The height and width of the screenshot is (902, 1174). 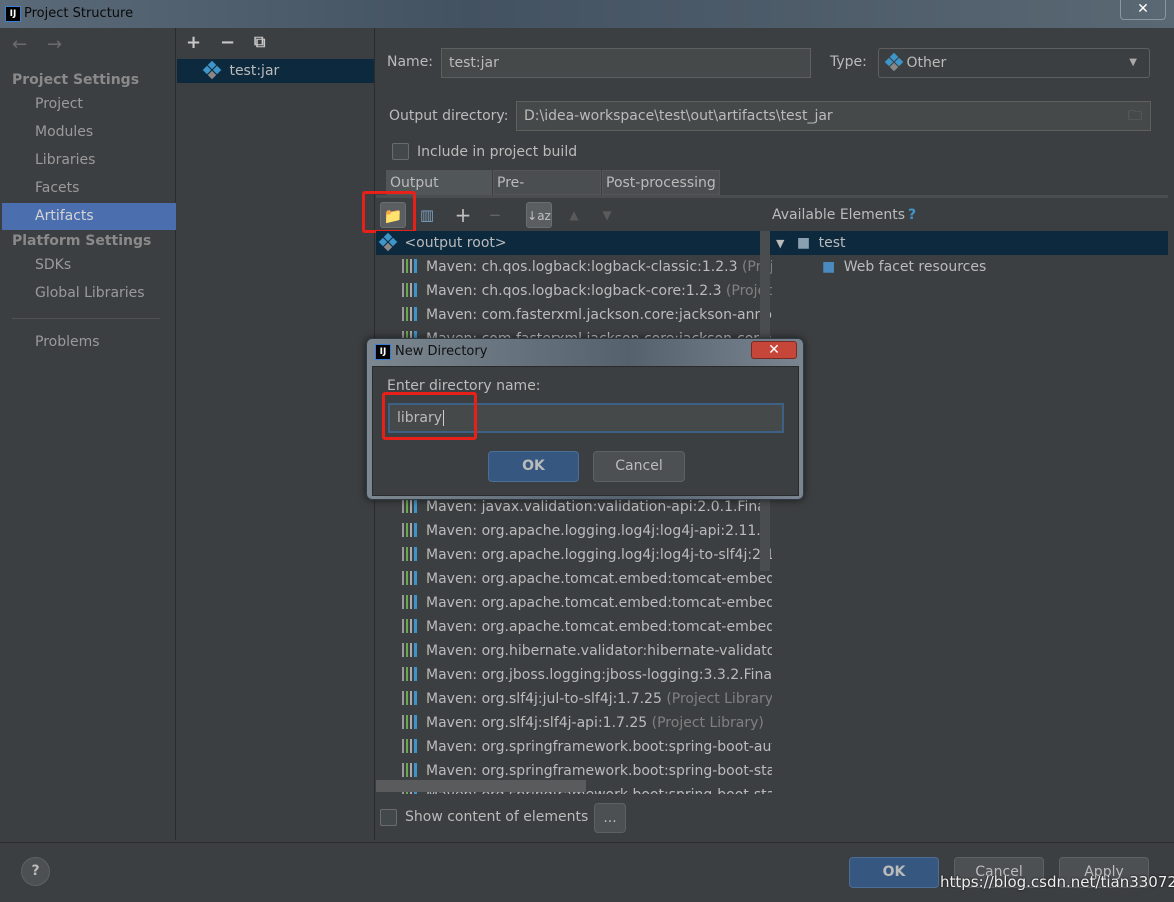 I want to click on type-label: Type:, so click(x=848, y=62).